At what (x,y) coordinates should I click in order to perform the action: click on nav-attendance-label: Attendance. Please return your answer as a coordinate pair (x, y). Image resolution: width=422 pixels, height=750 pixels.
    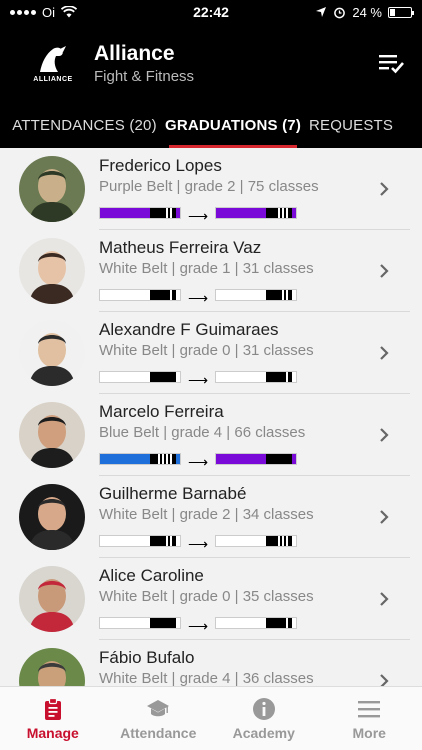
    Looking at the image, I should click on (158, 732).